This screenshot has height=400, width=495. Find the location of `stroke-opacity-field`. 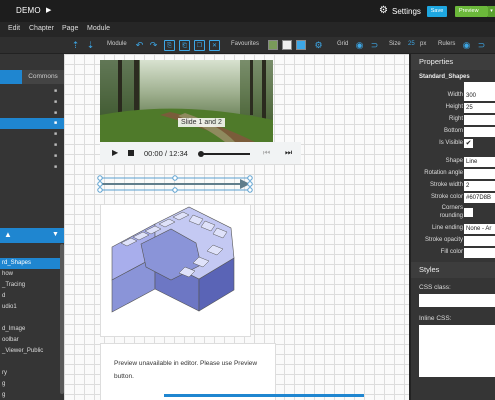

stroke-opacity-field is located at coordinates (479, 241).